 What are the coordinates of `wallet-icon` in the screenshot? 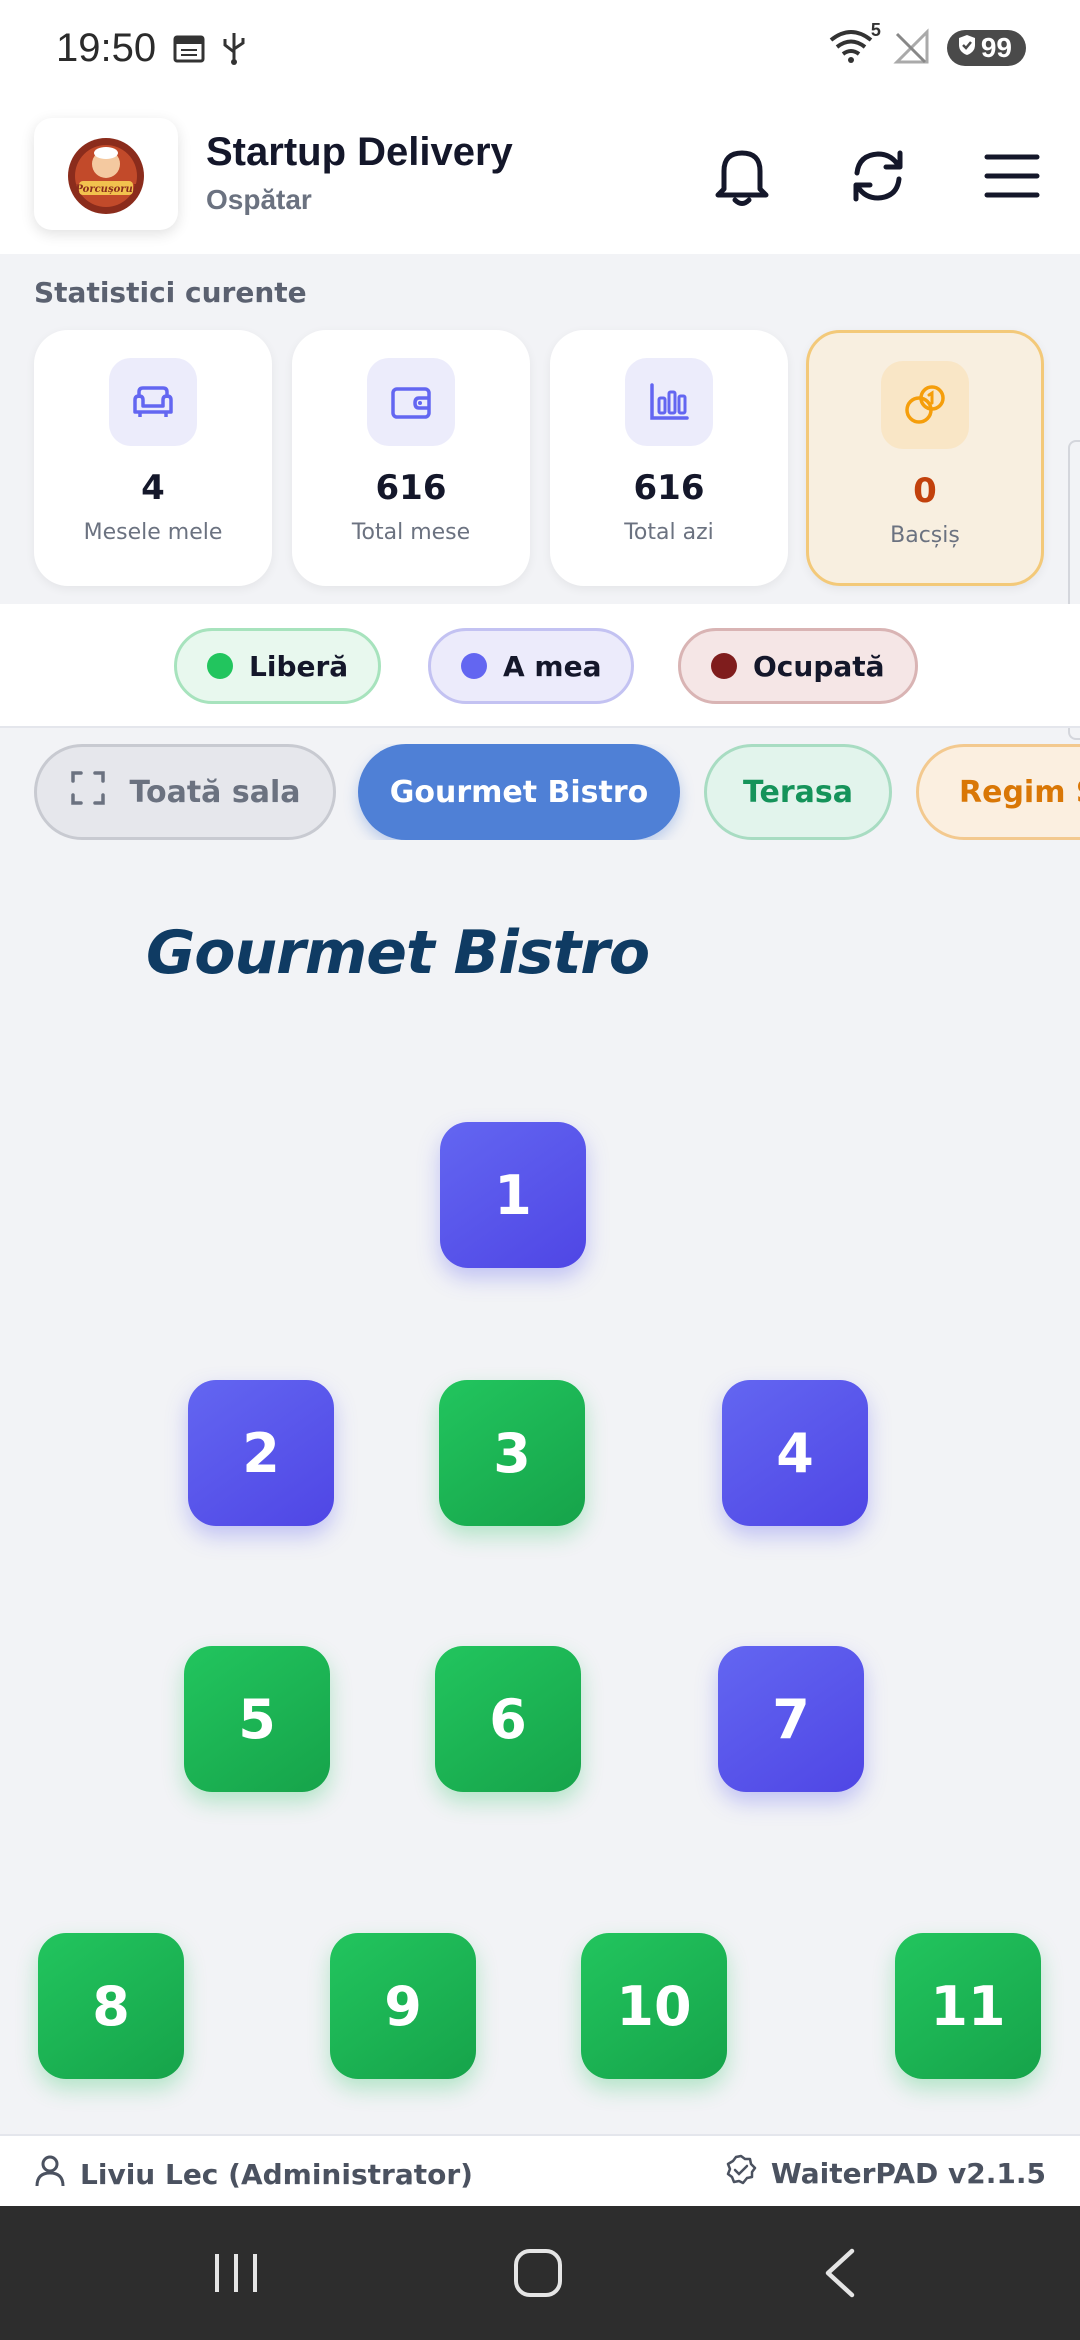 It's located at (411, 402).